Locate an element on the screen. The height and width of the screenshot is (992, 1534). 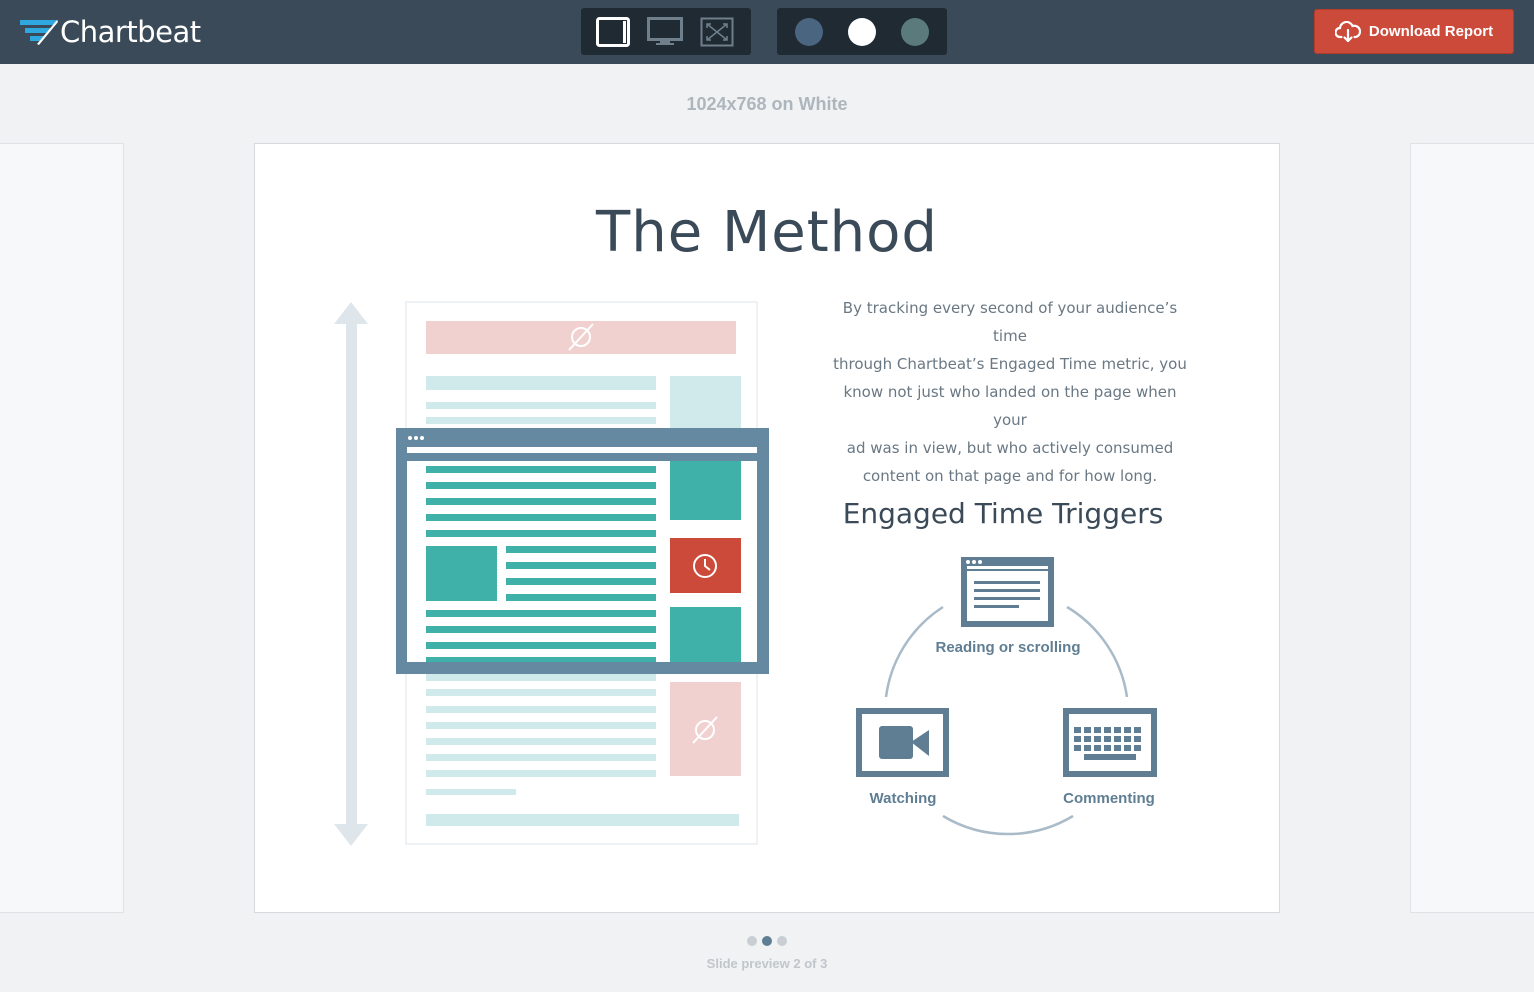
theme-selector is located at coordinates (862, 31).